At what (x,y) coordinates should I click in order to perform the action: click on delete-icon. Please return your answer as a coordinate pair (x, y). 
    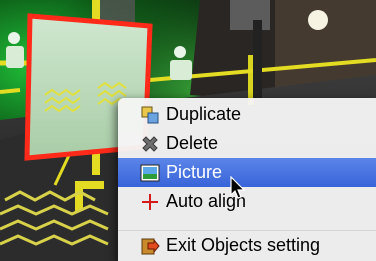
    Looking at the image, I should click on (150, 144).